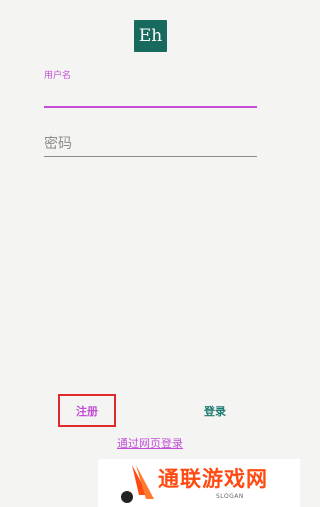 Image resolution: width=320 pixels, height=507 pixels. What do you see at coordinates (150, 144) in the screenshot?
I see `password-input` at bounding box center [150, 144].